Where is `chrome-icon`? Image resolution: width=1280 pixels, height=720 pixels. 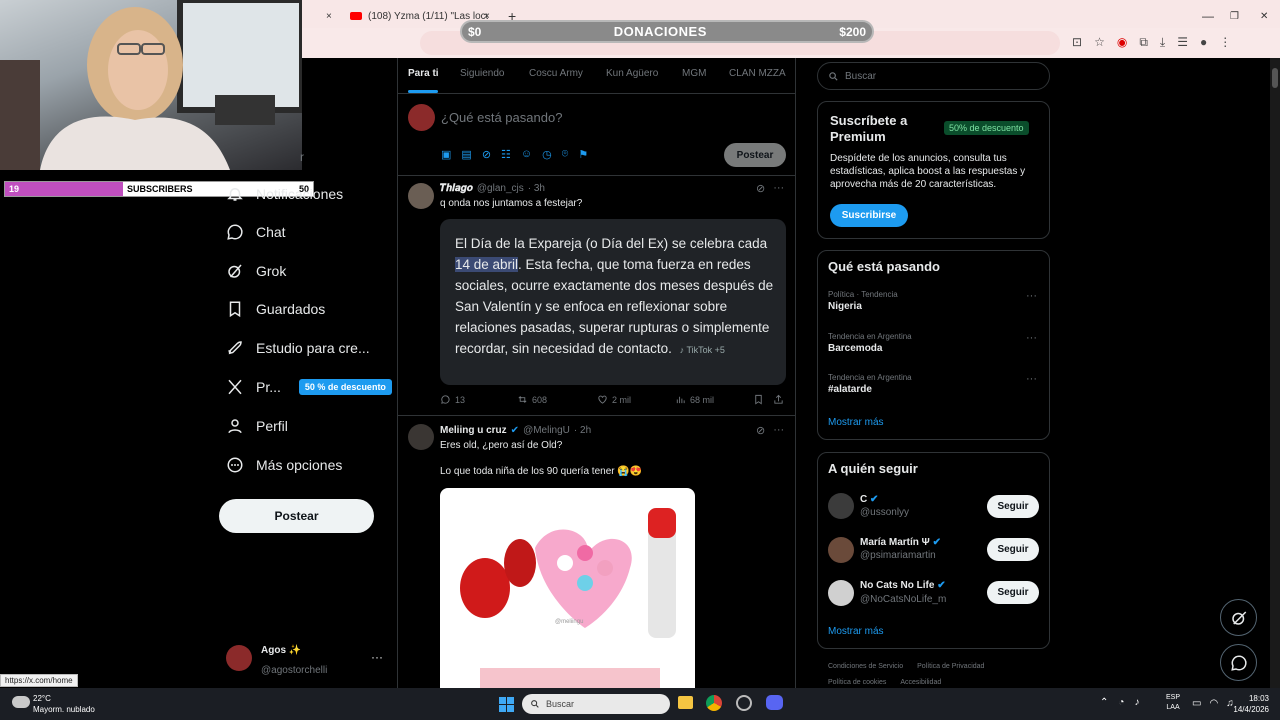
chrome-icon is located at coordinates (714, 703).